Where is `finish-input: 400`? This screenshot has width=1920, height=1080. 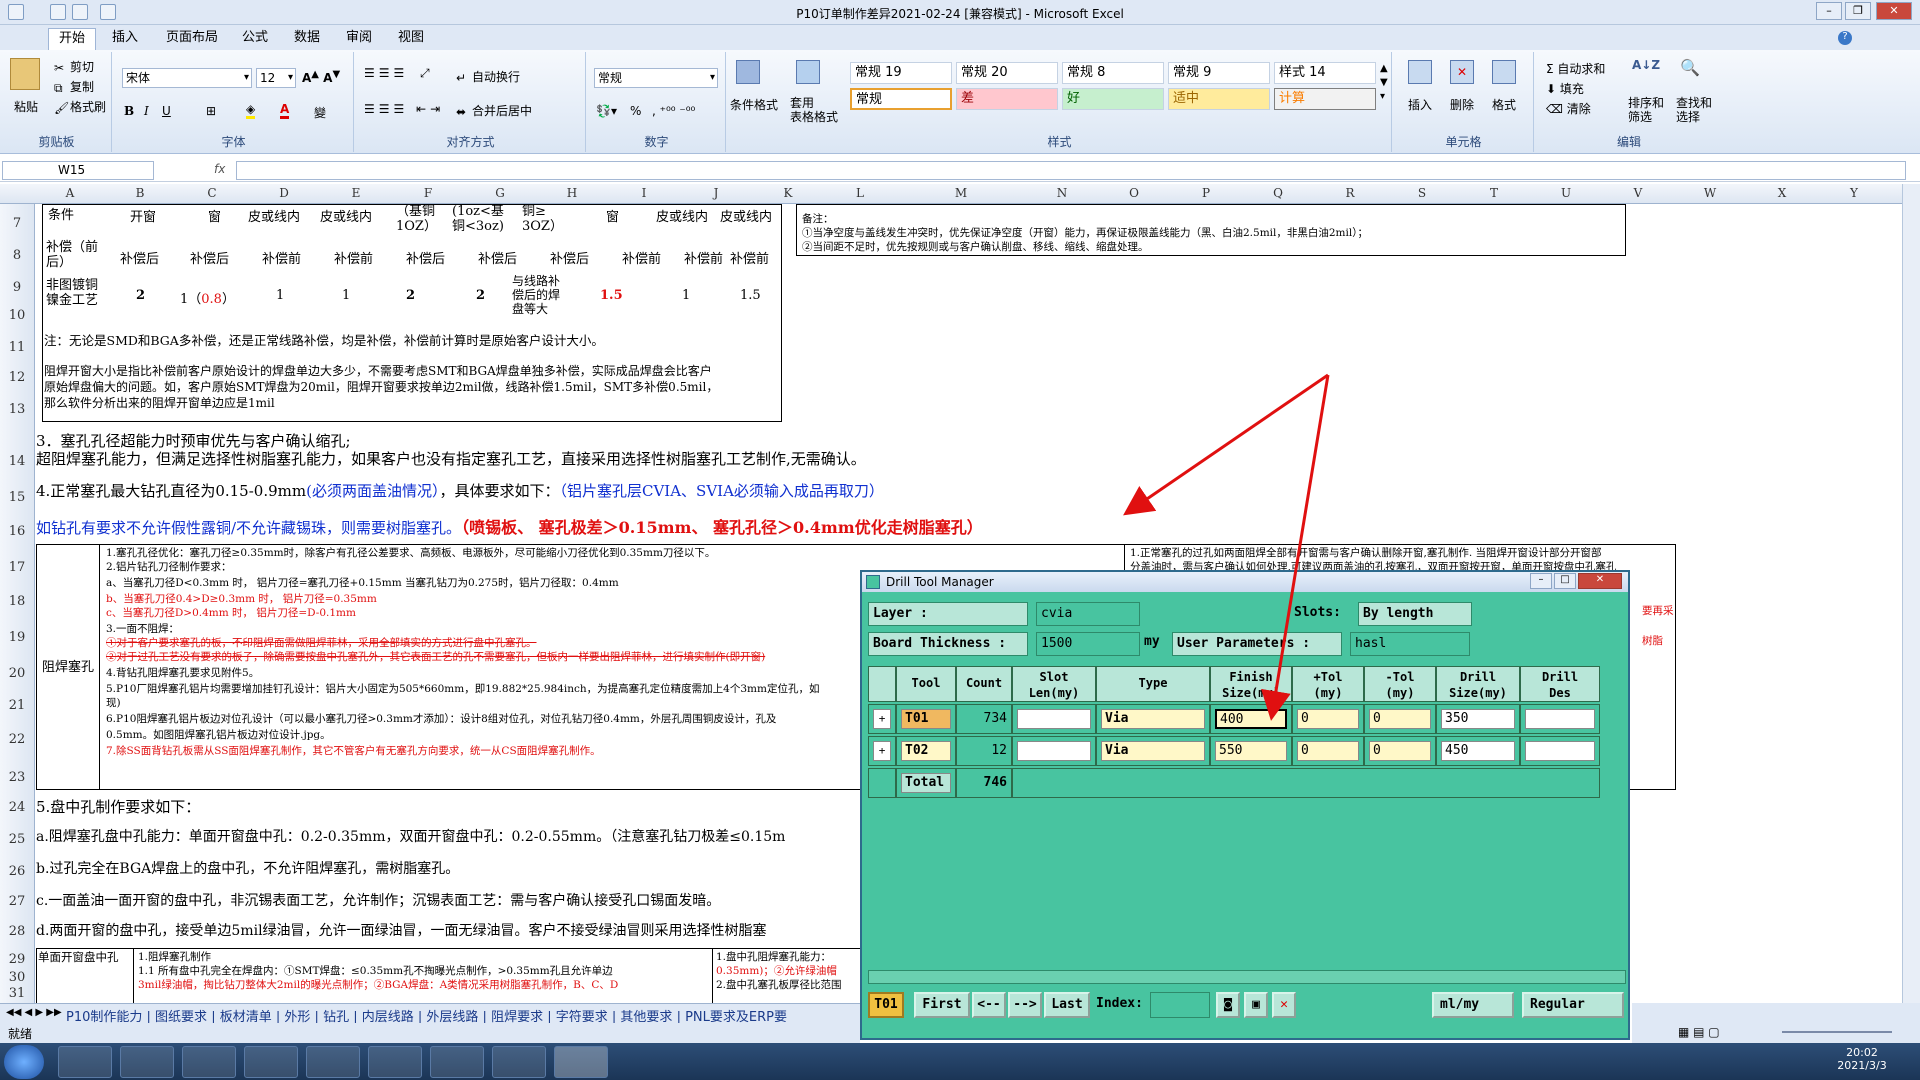
finish-input: 400 is located at coordinates (1251, 719).